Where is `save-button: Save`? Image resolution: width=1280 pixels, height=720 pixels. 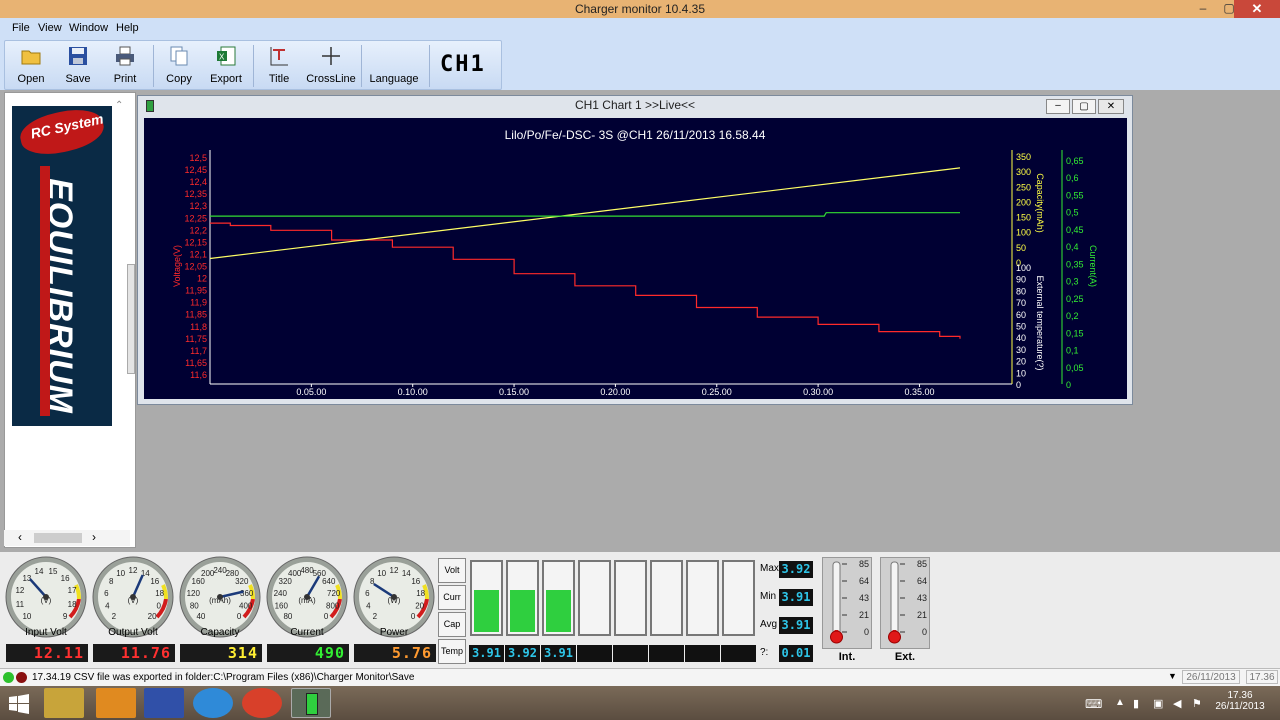 save-button: Save is located at coordinates (78, 66).